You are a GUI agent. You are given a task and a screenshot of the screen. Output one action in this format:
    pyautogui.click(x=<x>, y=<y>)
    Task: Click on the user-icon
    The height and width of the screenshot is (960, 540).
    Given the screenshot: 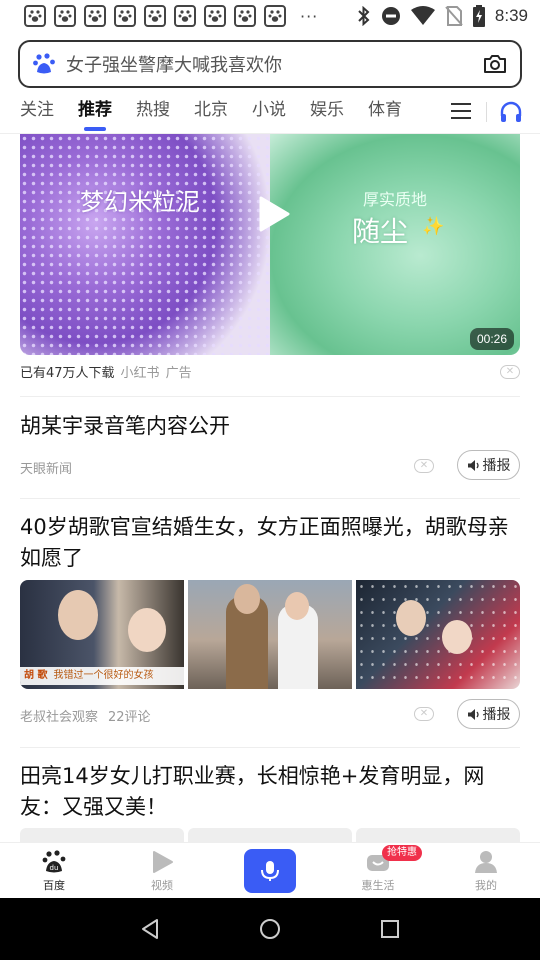 What is the action you would take?
    pyautogui.click(x=486, y=861)
    